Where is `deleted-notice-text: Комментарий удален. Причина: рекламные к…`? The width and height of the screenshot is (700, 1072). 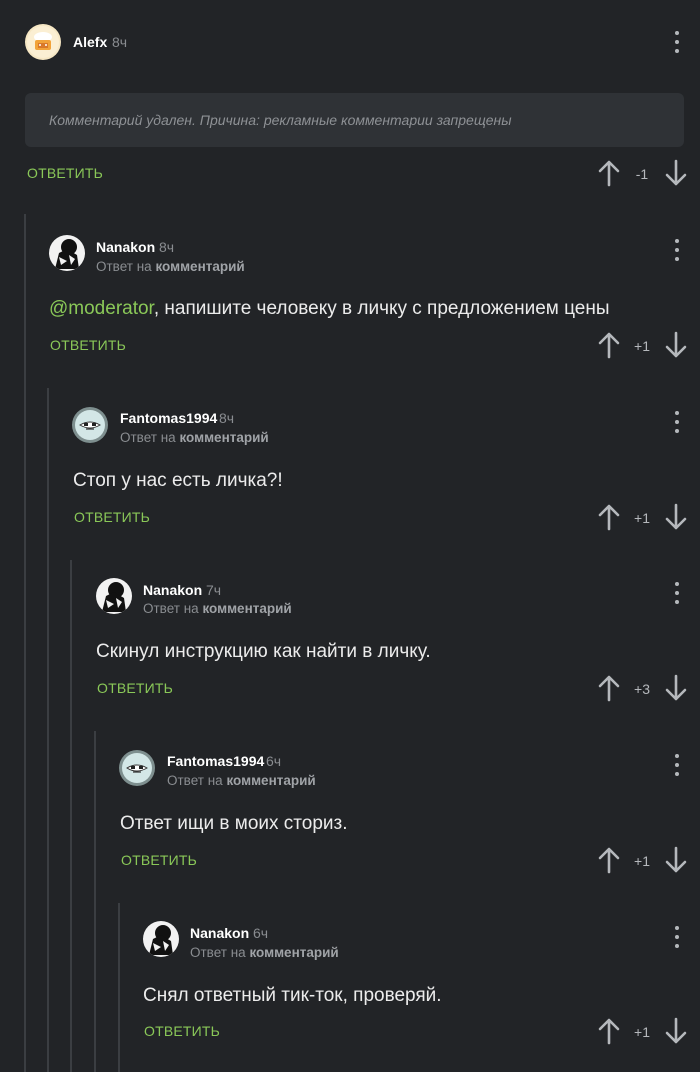
deleted-notice-text: Комментарий удален. Причина: рекламные к… is located at coordinates (280, 120).